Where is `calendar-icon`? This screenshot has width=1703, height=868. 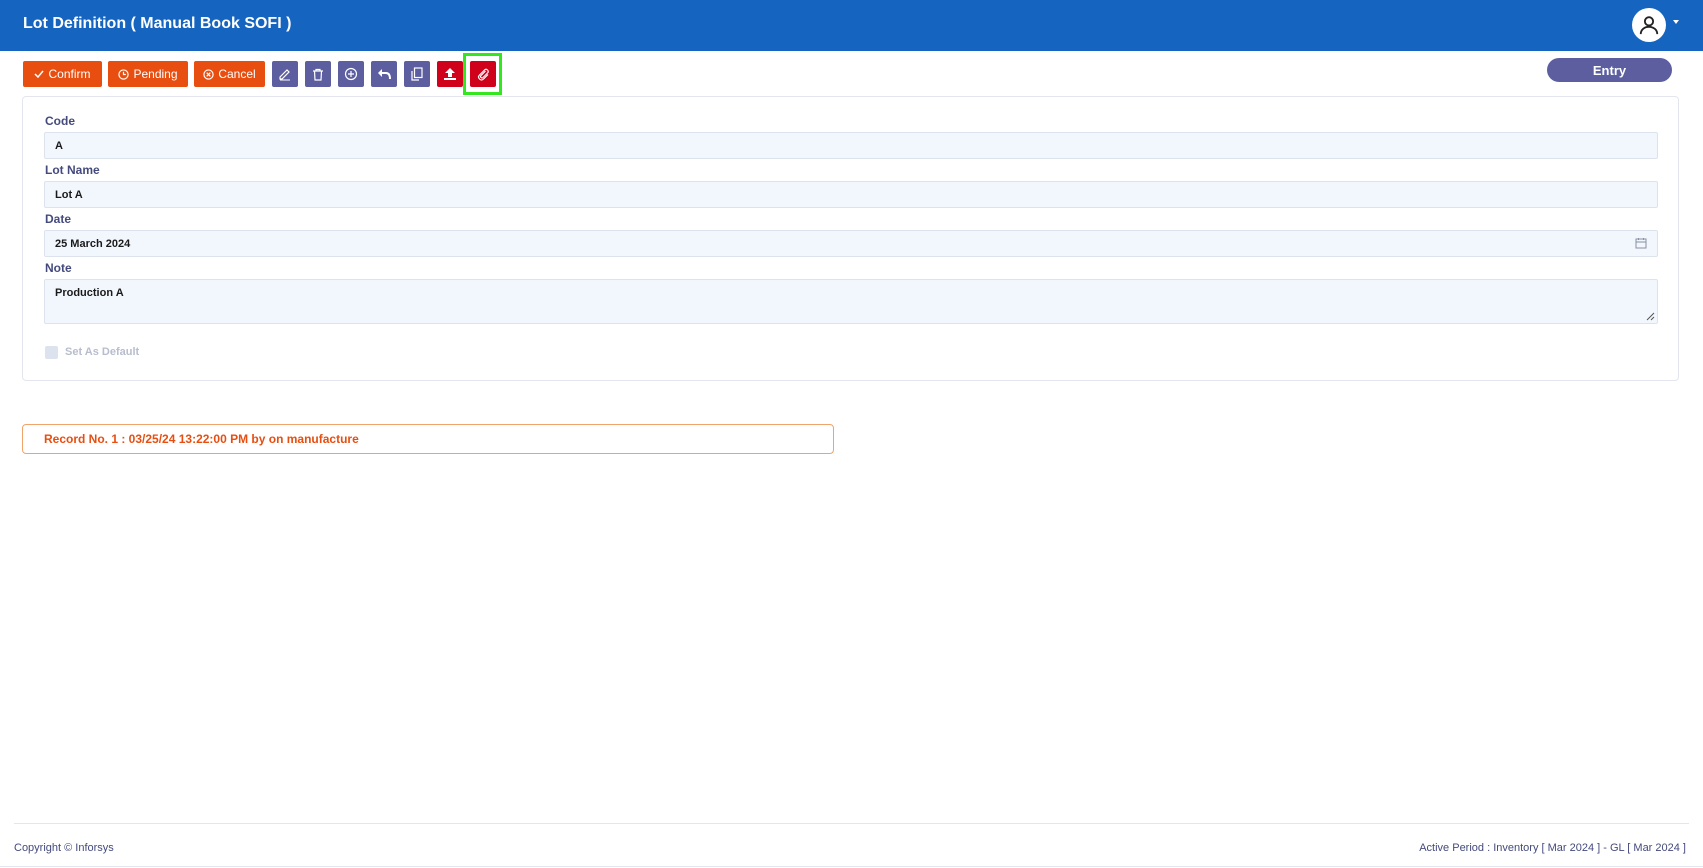
calendar-icon is located at coordinates (1641, 243).